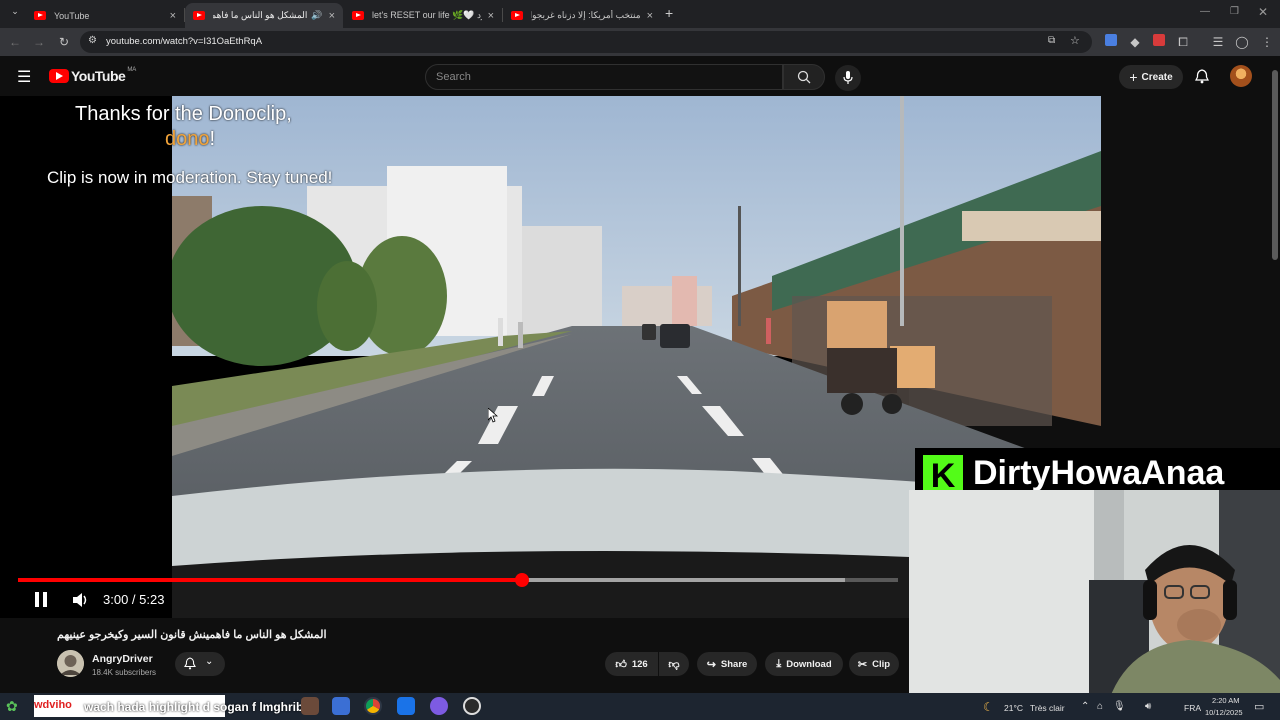  What do you see at coordinates (669, 13) in the screenshot?
I see `new-tab-button: +` at bounding box center [669, 13].